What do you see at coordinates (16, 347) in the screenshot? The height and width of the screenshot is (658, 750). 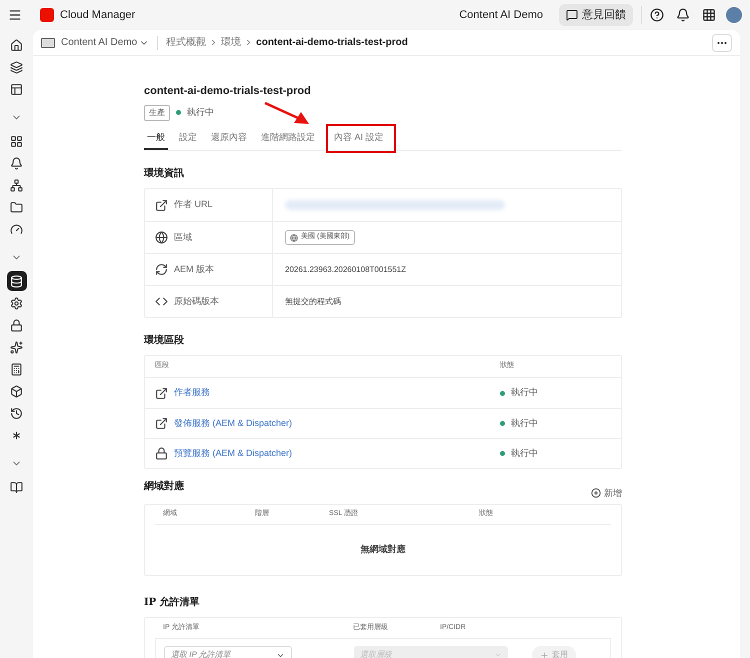 I see `sparkle-icon` at bounding box center [16, 347].